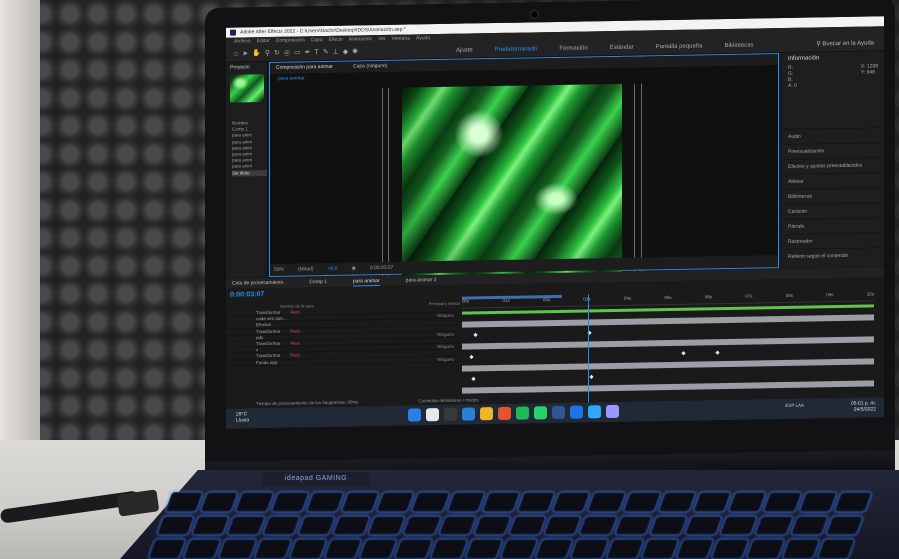  I want to click on camera-tool-icon: ◎, so click(287, 54).